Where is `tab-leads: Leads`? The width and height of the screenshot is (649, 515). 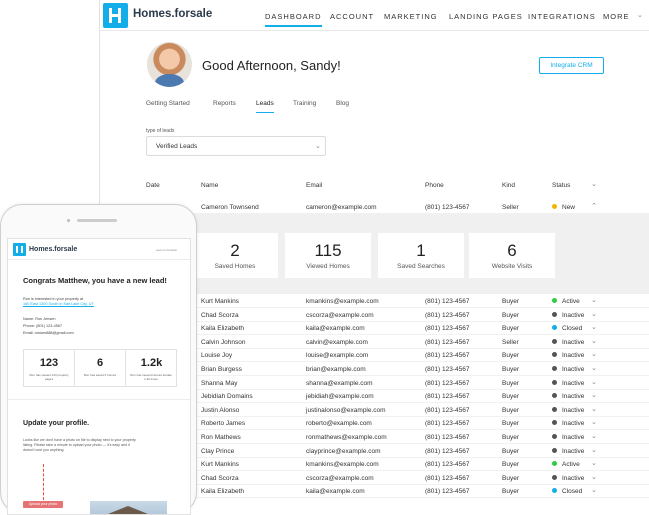
tab-leads: Leads is located at coordinates (265, 106).